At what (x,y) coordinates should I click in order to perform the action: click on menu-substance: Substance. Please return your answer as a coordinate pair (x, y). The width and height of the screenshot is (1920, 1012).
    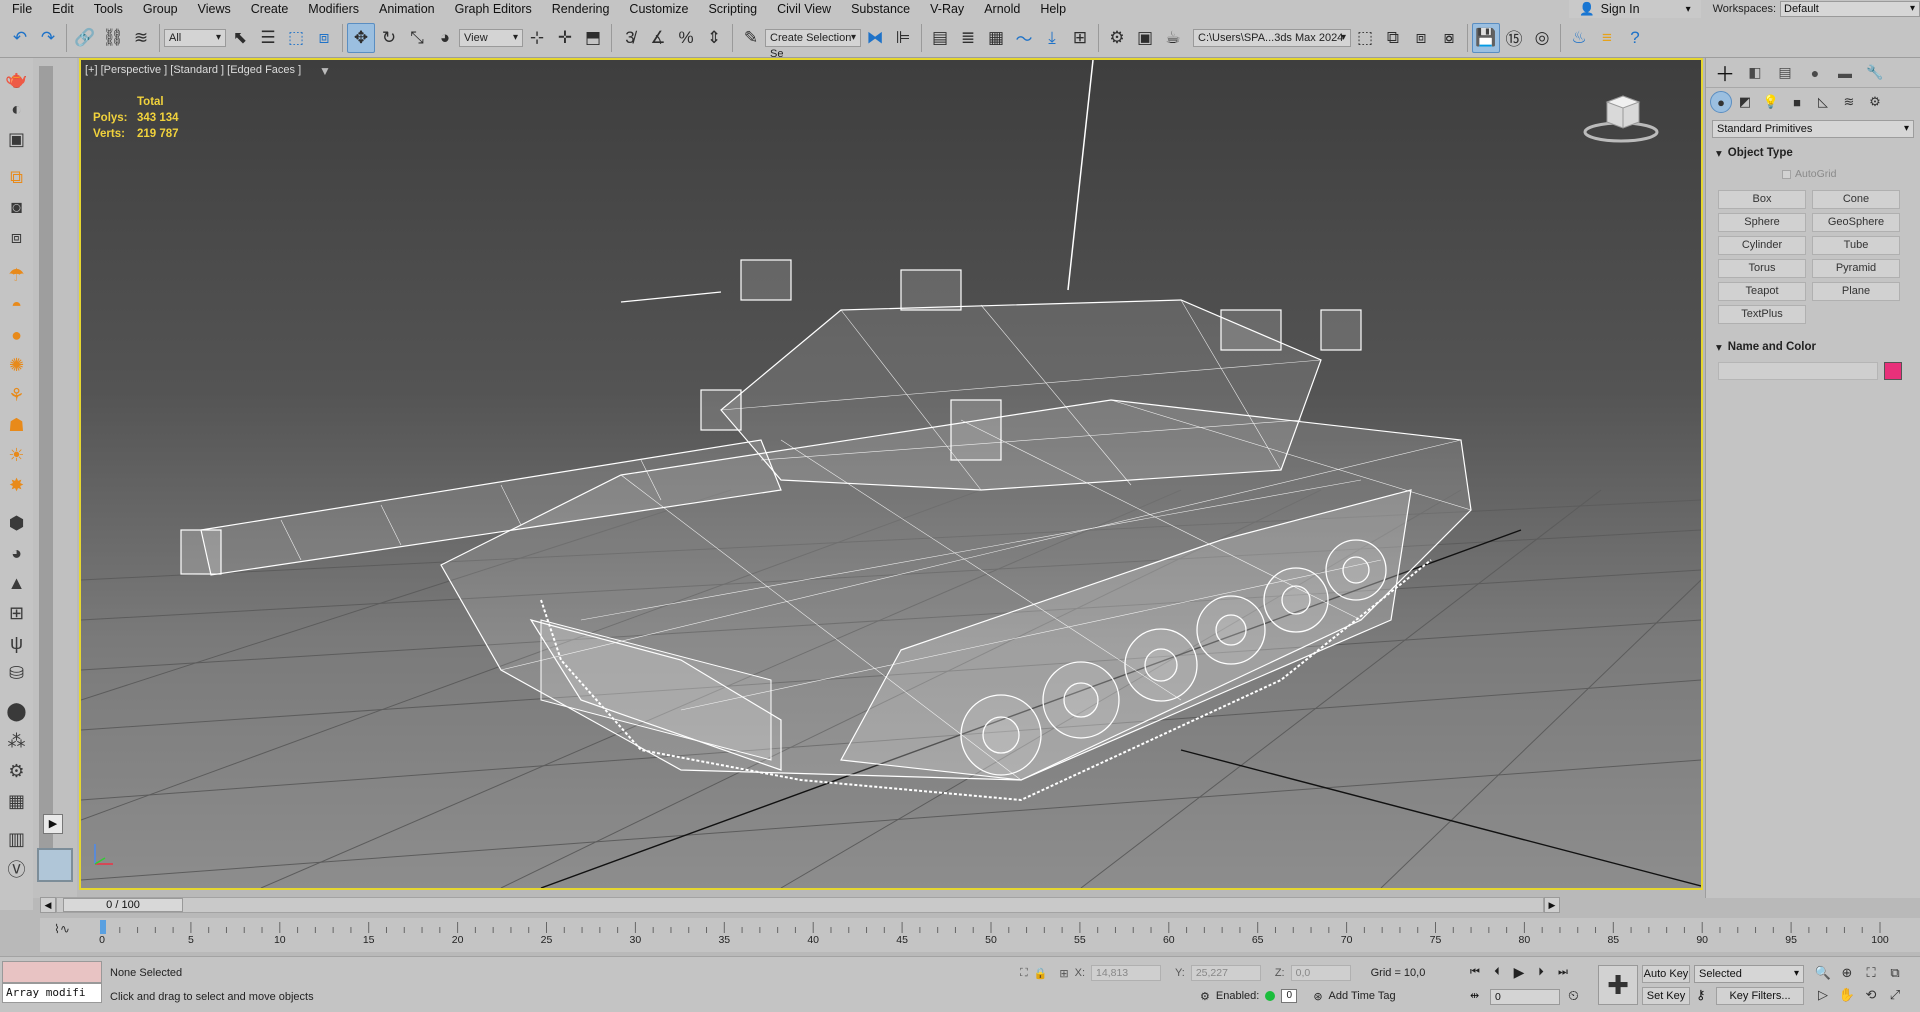
    Looking at the image, I should click on (880, 9).